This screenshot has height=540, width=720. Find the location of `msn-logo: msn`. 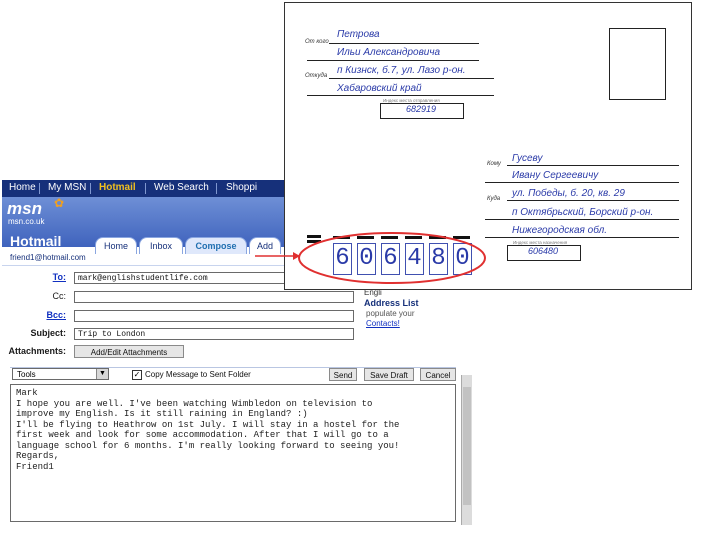

msn-logo: msn is located at coordinates (24, 209).